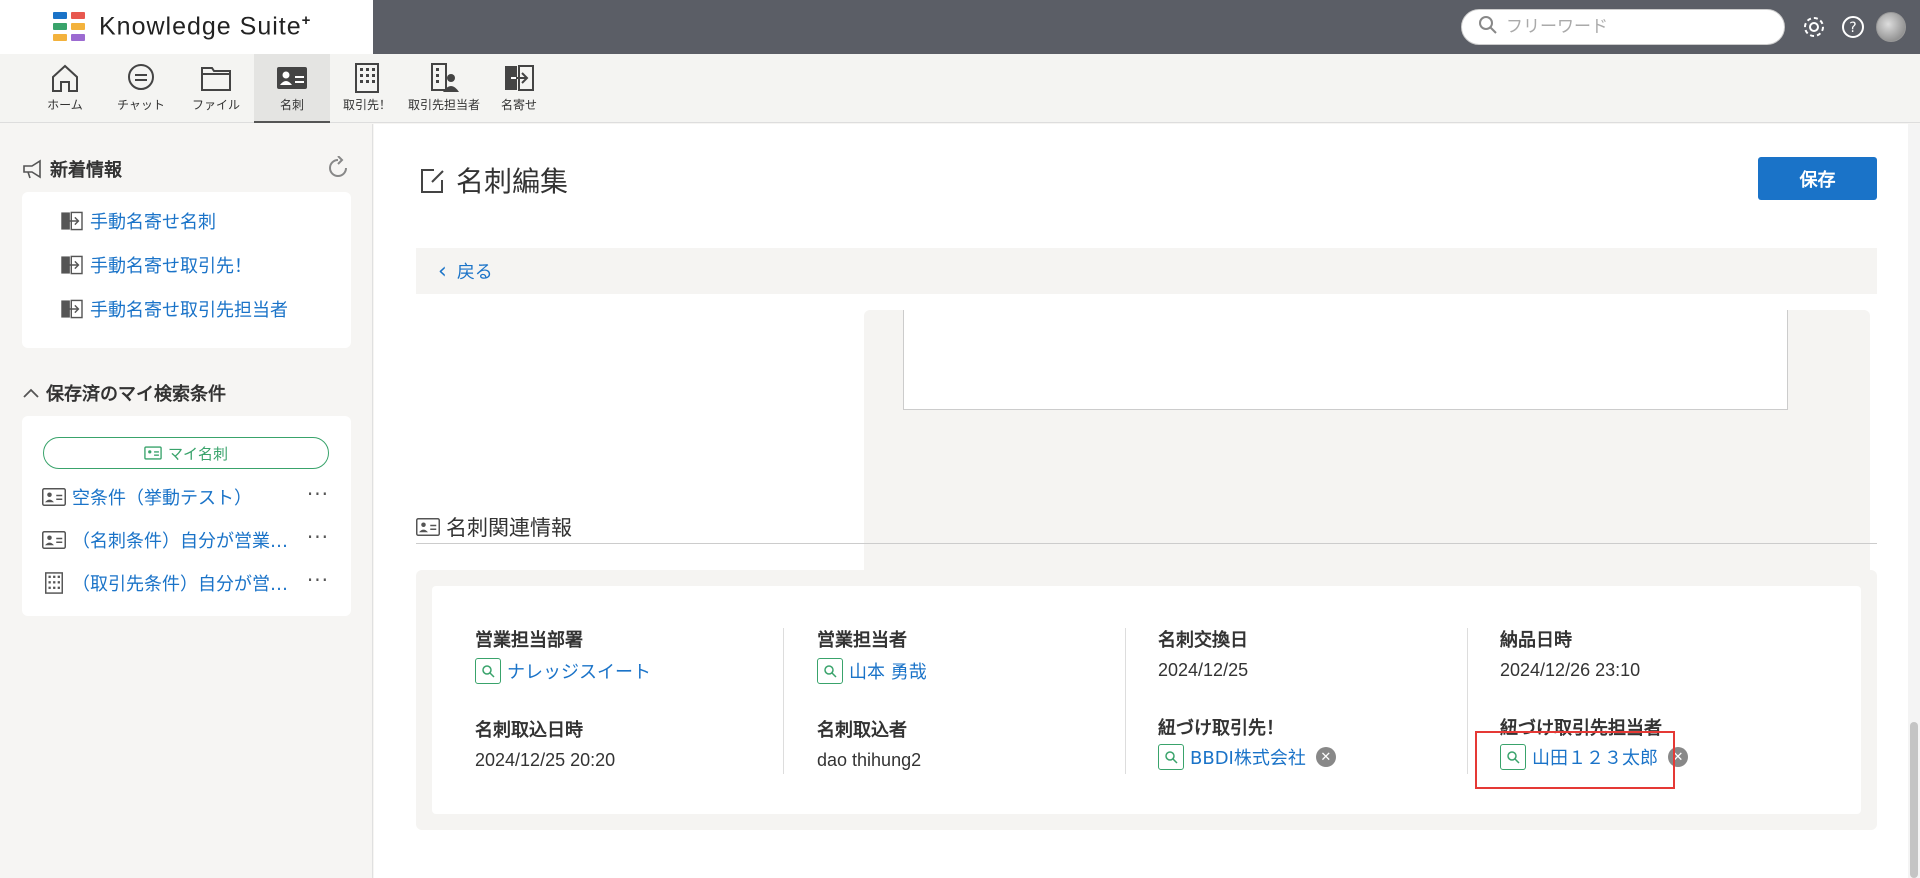 The height and width of the screenshot is (878, 1920). Describe the element at coordinates (869, 760) in the screenshot. I see `importer-value: dao thihung2` at that location.